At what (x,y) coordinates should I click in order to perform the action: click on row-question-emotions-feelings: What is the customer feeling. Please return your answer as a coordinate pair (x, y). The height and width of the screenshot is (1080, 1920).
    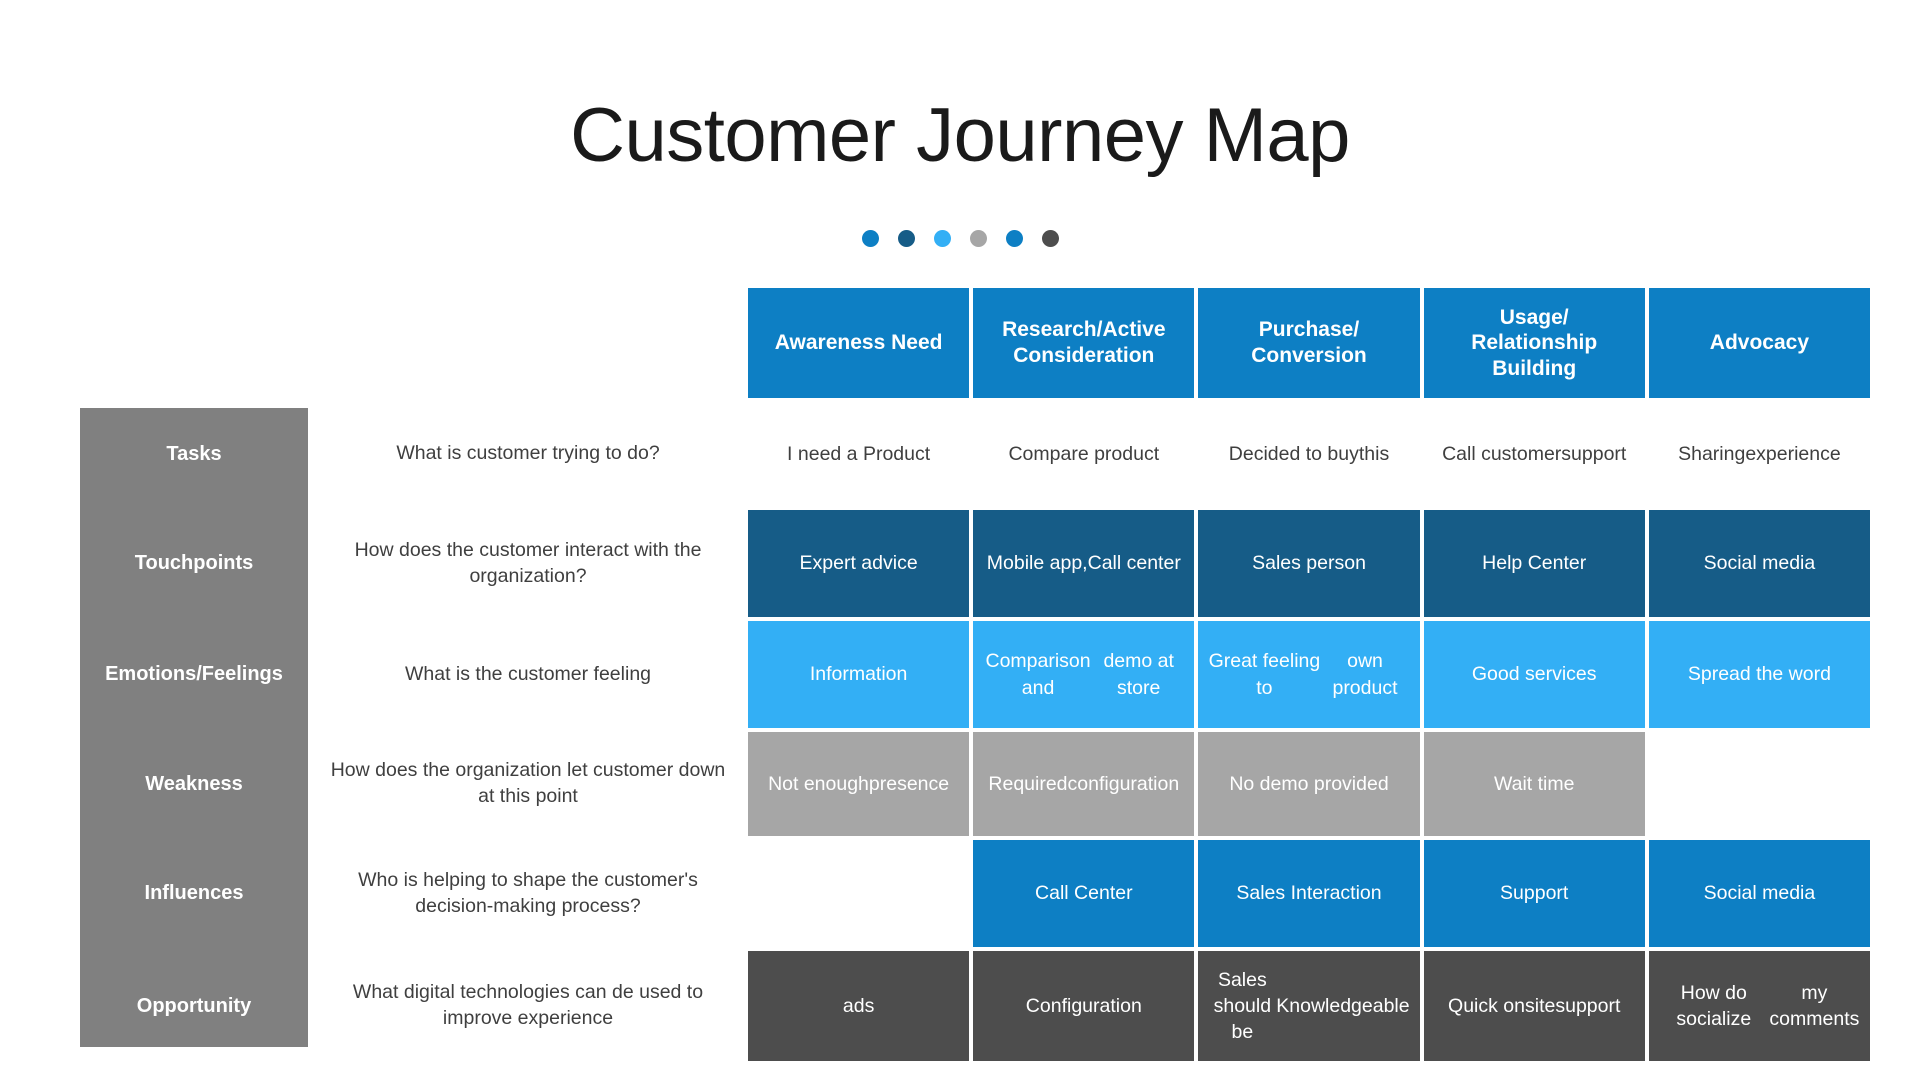
    Looking at the image, I should click on (528, 673).